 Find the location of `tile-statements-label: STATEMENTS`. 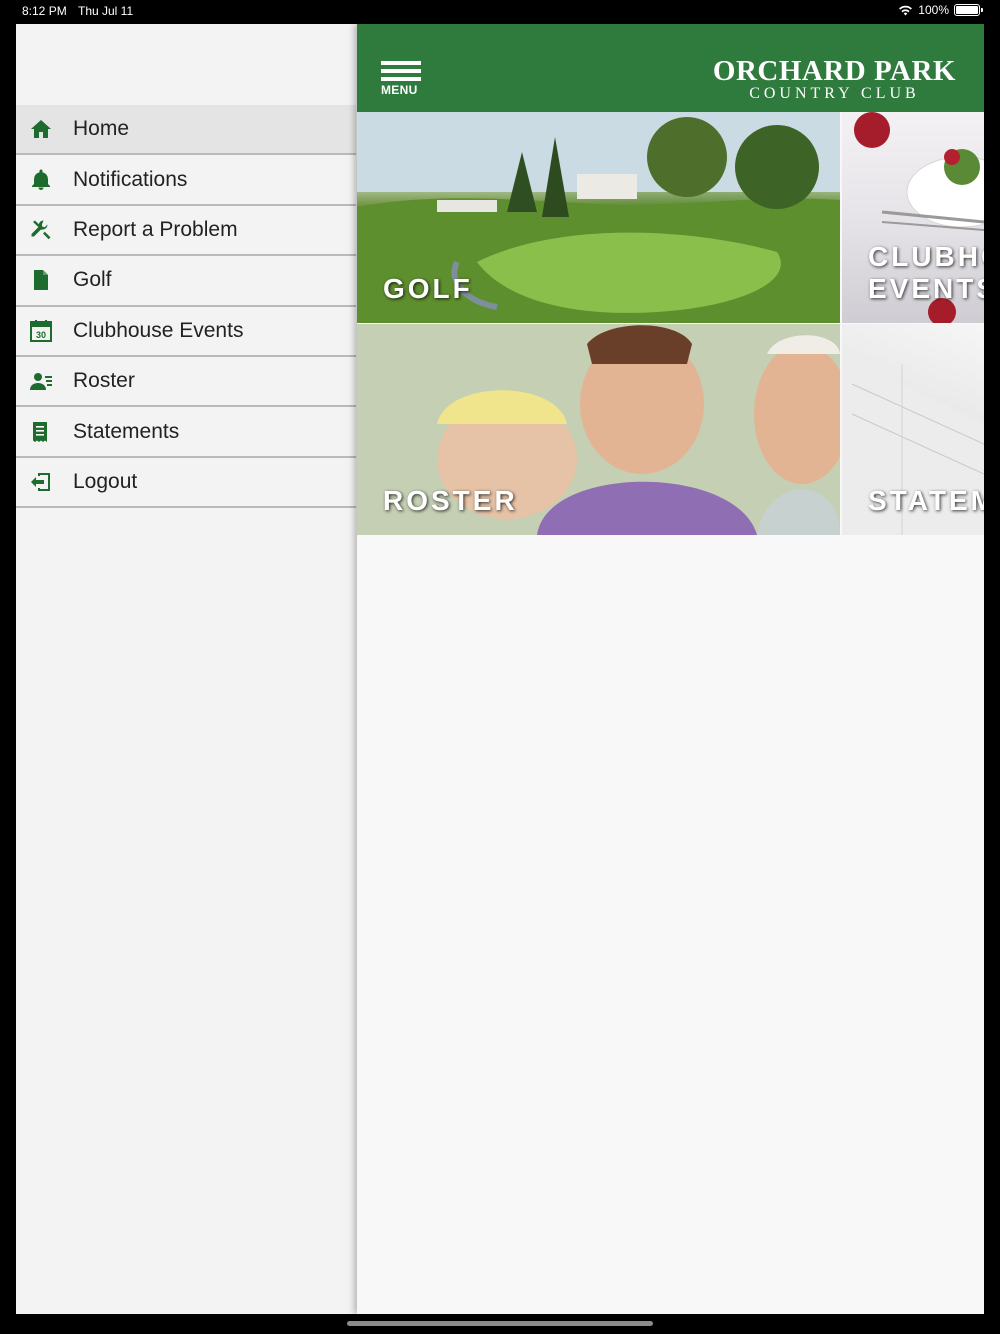

tile-statements-label: STATEMENTS is located at coordinates (926, 500).